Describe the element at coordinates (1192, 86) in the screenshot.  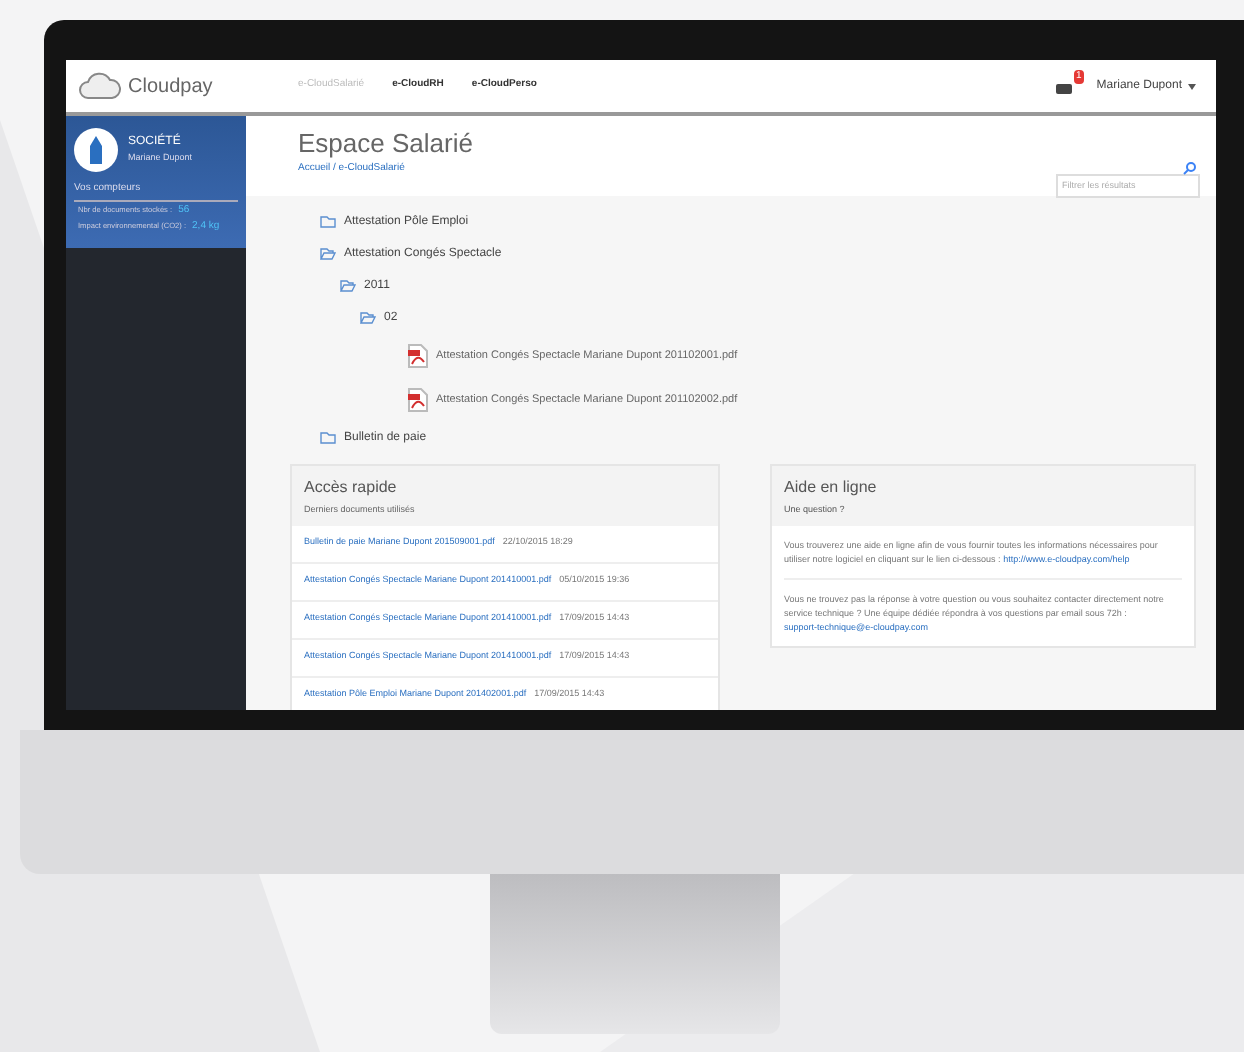
I see `caret-icon` at that location.